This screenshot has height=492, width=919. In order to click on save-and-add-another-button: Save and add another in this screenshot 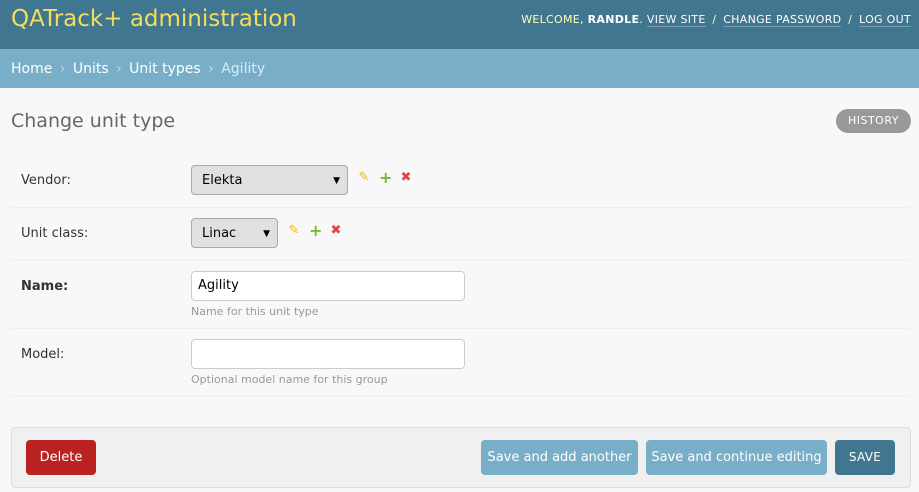, I will do `click(559, 457)`.